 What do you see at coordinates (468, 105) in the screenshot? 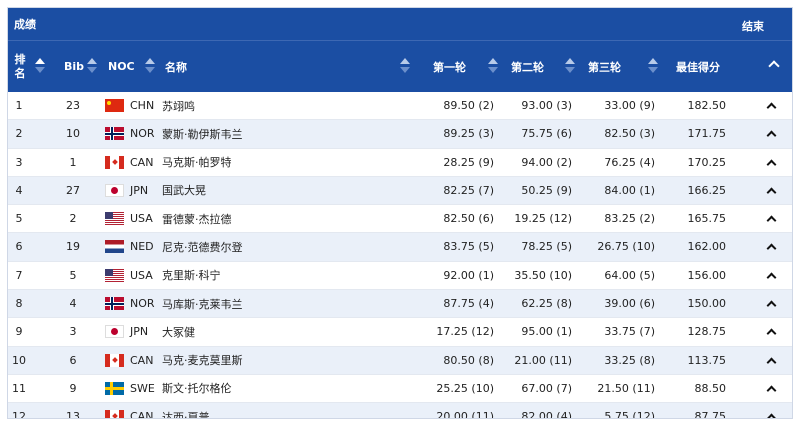
I see `run1-cell: 89.50 (2)` at bounding box center [468, 105].